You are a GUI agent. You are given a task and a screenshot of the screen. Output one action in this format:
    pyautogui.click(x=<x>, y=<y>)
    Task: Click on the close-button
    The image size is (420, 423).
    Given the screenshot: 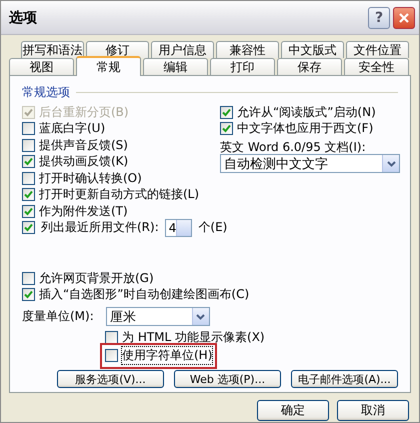 What is the action you would take?
    pyautogui.click(x=404, y=17)
    